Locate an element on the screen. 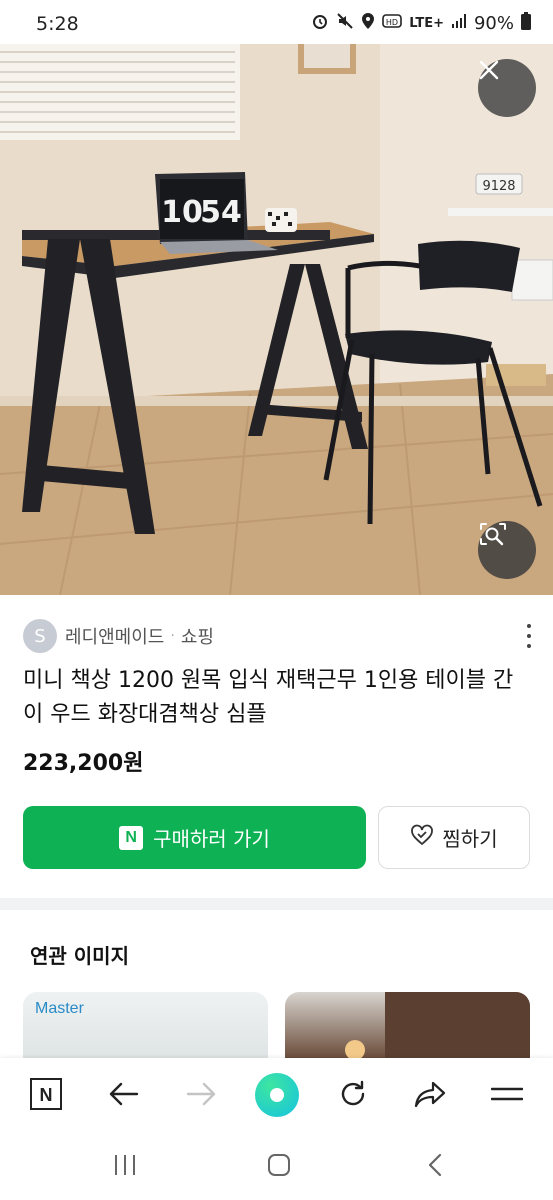  forward-button is located at coordinates (201, 1096).